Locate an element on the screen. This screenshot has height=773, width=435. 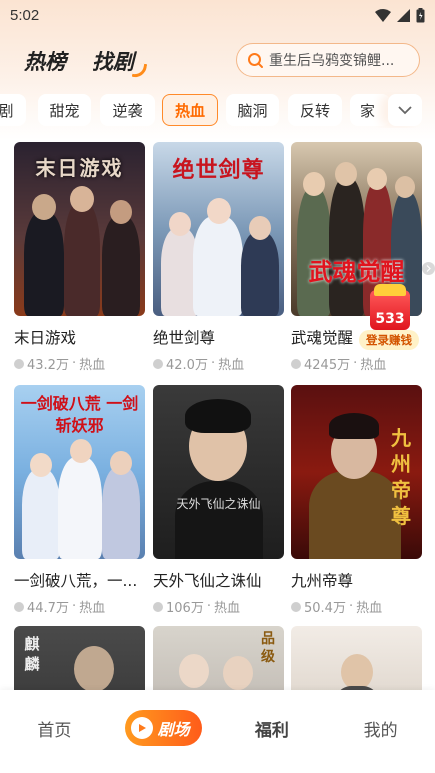
drama-meta: 43.2万 · 热血 is located at coordinates (79, 363).